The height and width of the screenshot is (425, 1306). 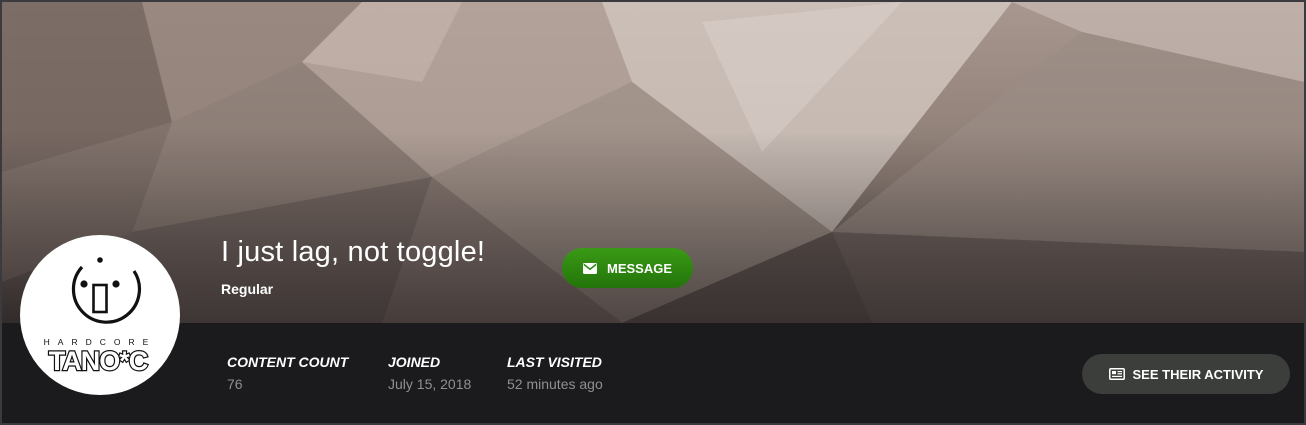 I want to click on stat-value: 52 minutes ago, so click(x=555, y=384).